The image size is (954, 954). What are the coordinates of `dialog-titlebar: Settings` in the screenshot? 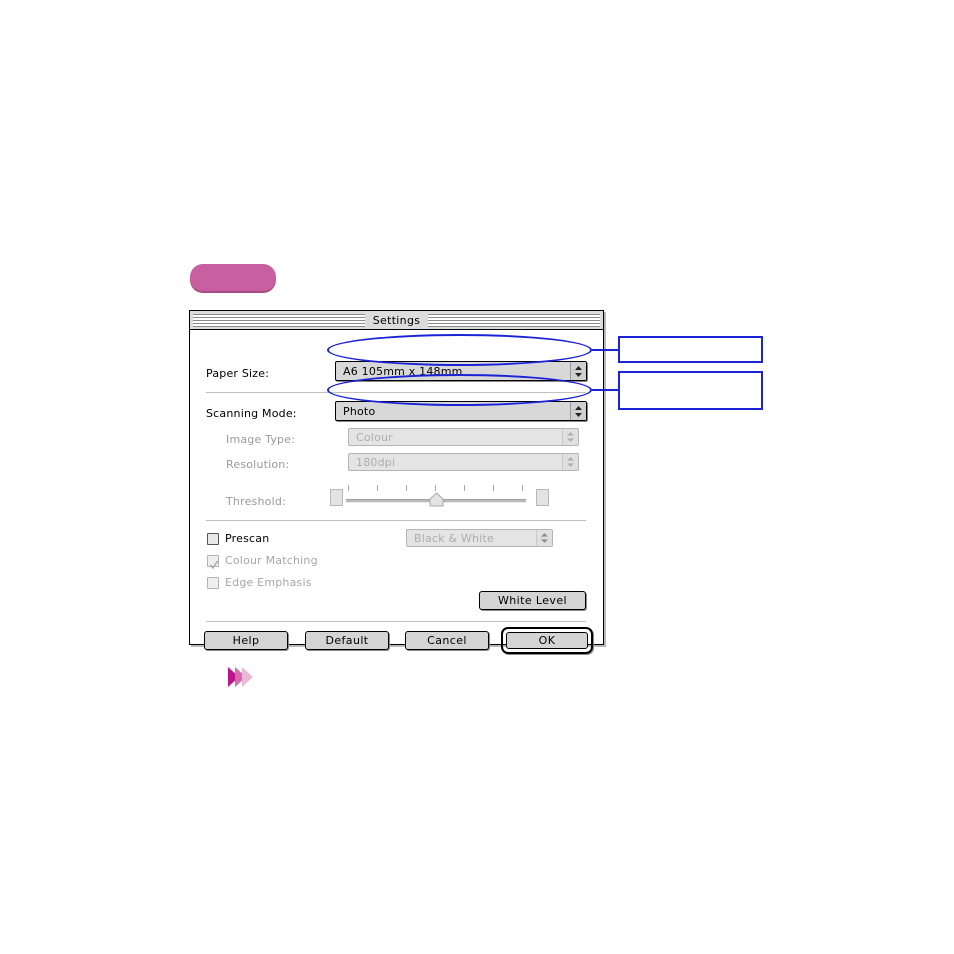 It's located at (396, 320).